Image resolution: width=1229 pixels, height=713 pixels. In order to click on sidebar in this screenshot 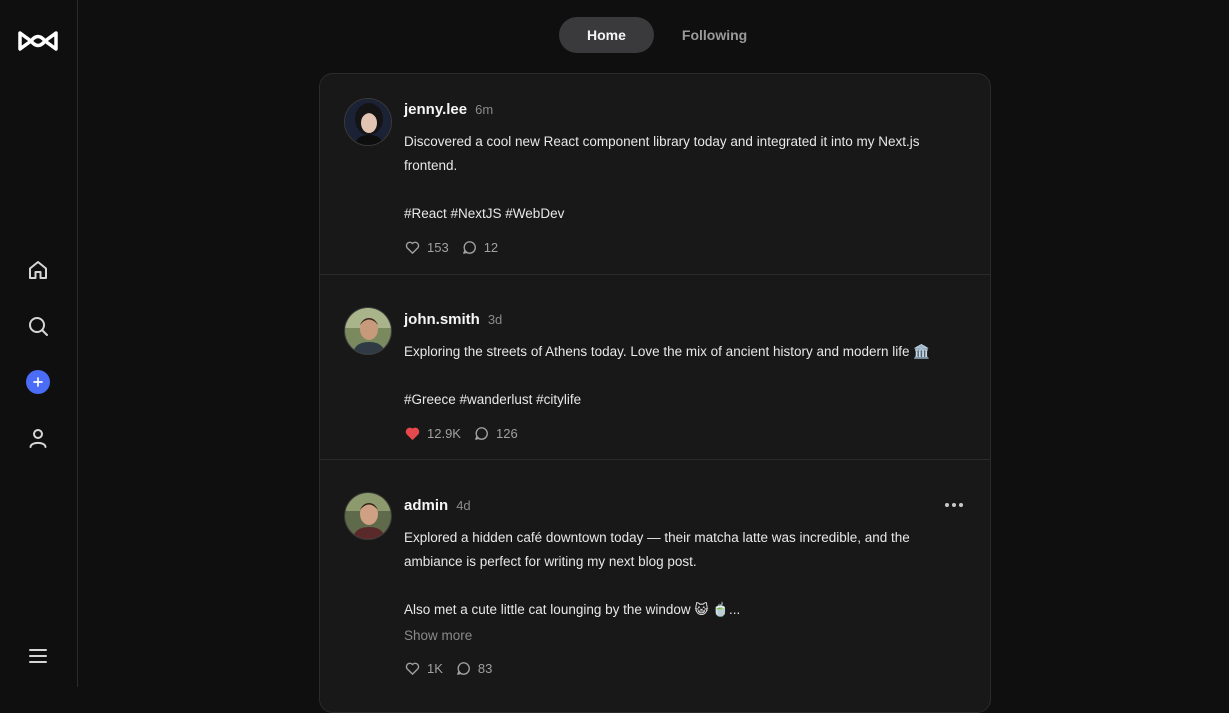, I will do `click(39, 343)`.